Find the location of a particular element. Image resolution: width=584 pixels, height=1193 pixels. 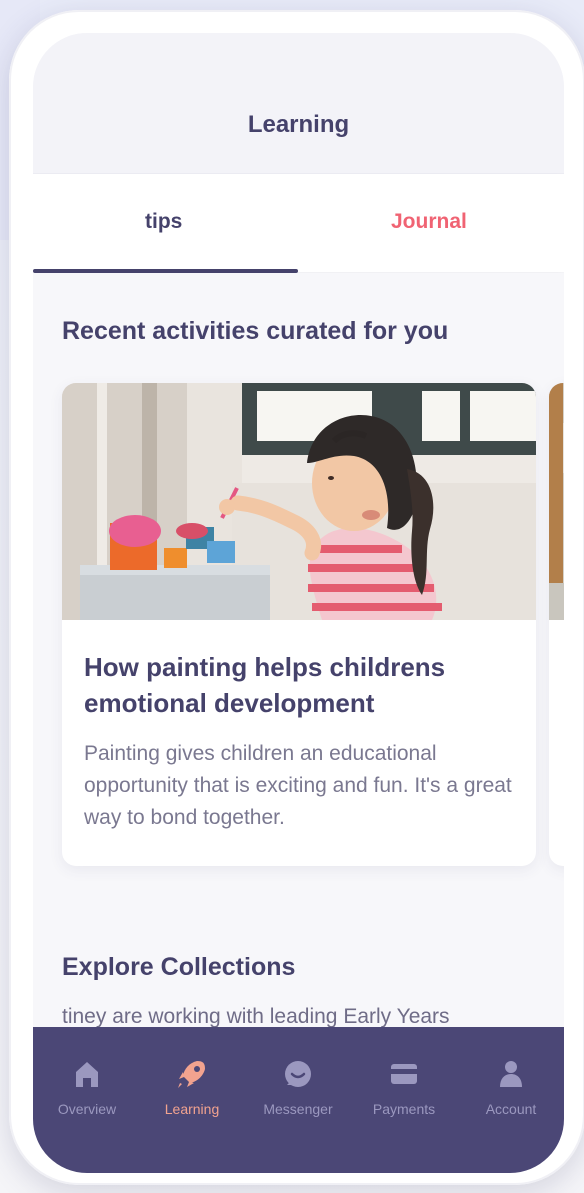

nav-messenger-label: Messenger is located at coordinates (298, 1109).